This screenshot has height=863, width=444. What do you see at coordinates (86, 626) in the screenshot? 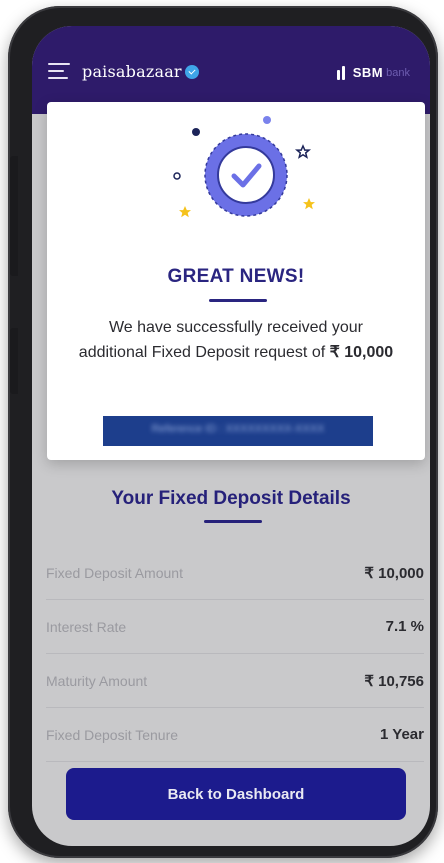
I see `detail-label: Interest Rate` at bounding box center [86, 626].